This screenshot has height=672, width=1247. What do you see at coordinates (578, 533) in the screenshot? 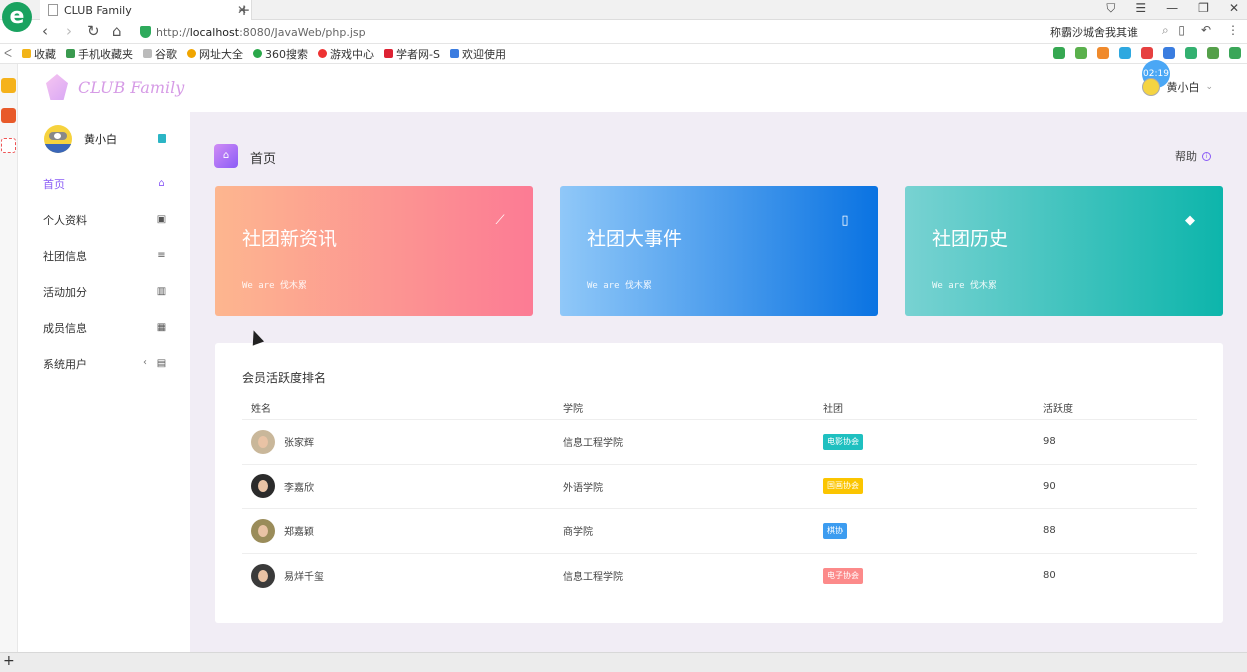
I see `member-college: 商学院` at bounding box center [578, 533].